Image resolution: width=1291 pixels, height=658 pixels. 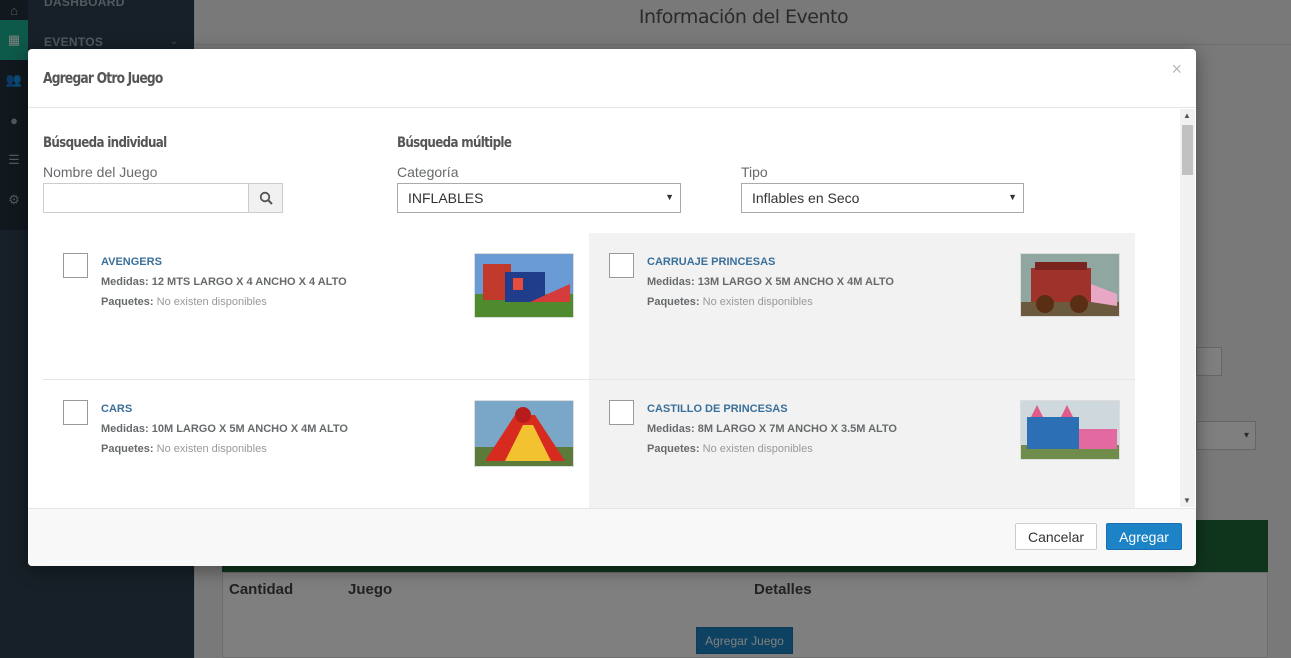 What do you see at coordinates (1144, 536) in the screenshot?
I see `add-button: Agregar` at bounding box center [1144, 536].